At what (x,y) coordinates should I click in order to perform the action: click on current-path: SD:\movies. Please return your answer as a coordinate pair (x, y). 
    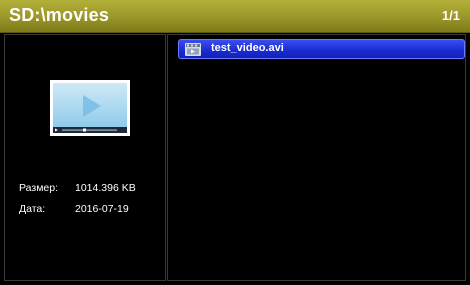
    Looking at the image, I should click on (59, 15).